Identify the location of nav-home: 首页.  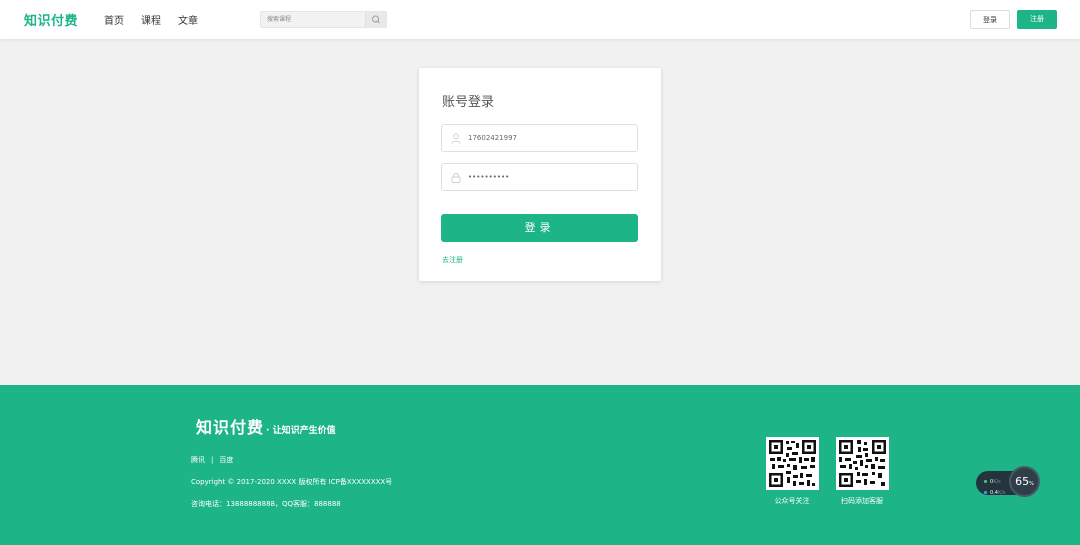
(114, 19).